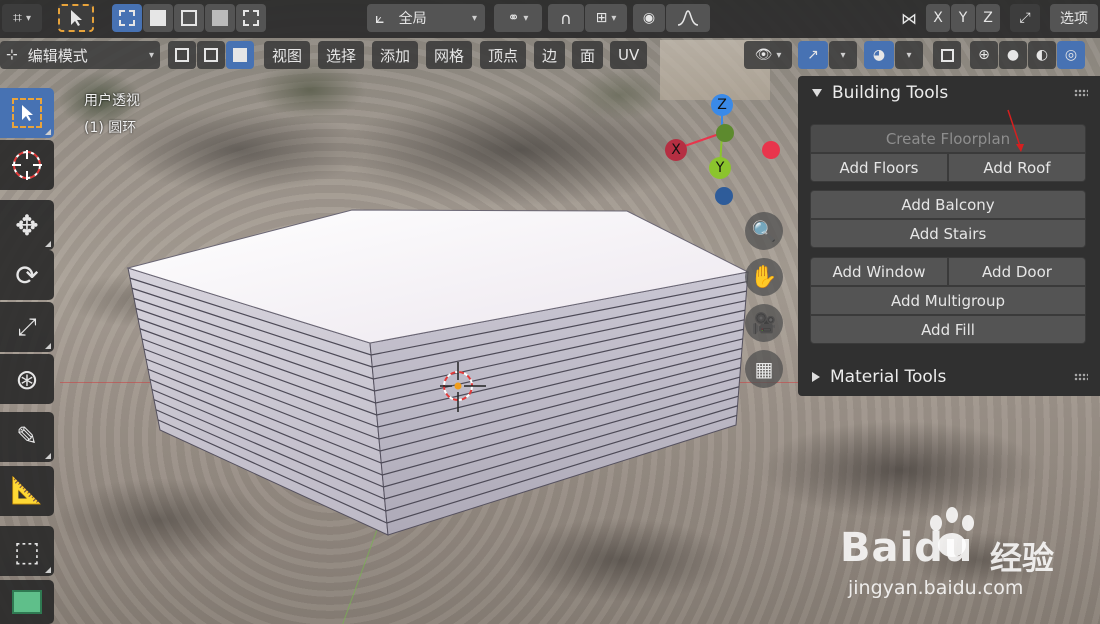 The width and height of the screenshot is (1100, 624). I want to click on mode-dropdown: ⊹ 编辑模式 ▾, so click(80, 55).